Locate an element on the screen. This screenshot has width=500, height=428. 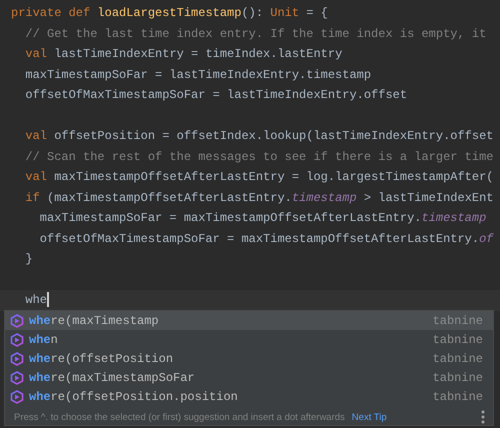
completion-item: when tabnine is located at coordinates (249, 339).